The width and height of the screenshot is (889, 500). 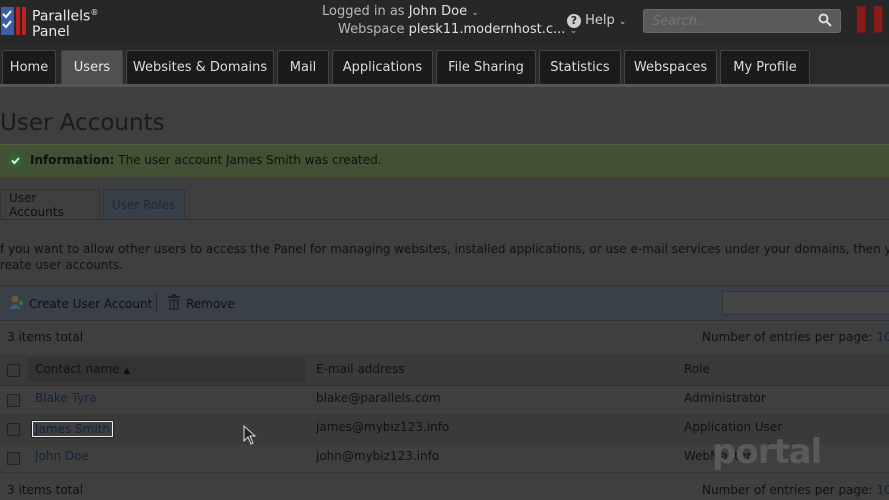 What do you see at coordinates (210, 303) in the screenshot?
I see `remove-label: Remove` at bounding box center [210, 303].